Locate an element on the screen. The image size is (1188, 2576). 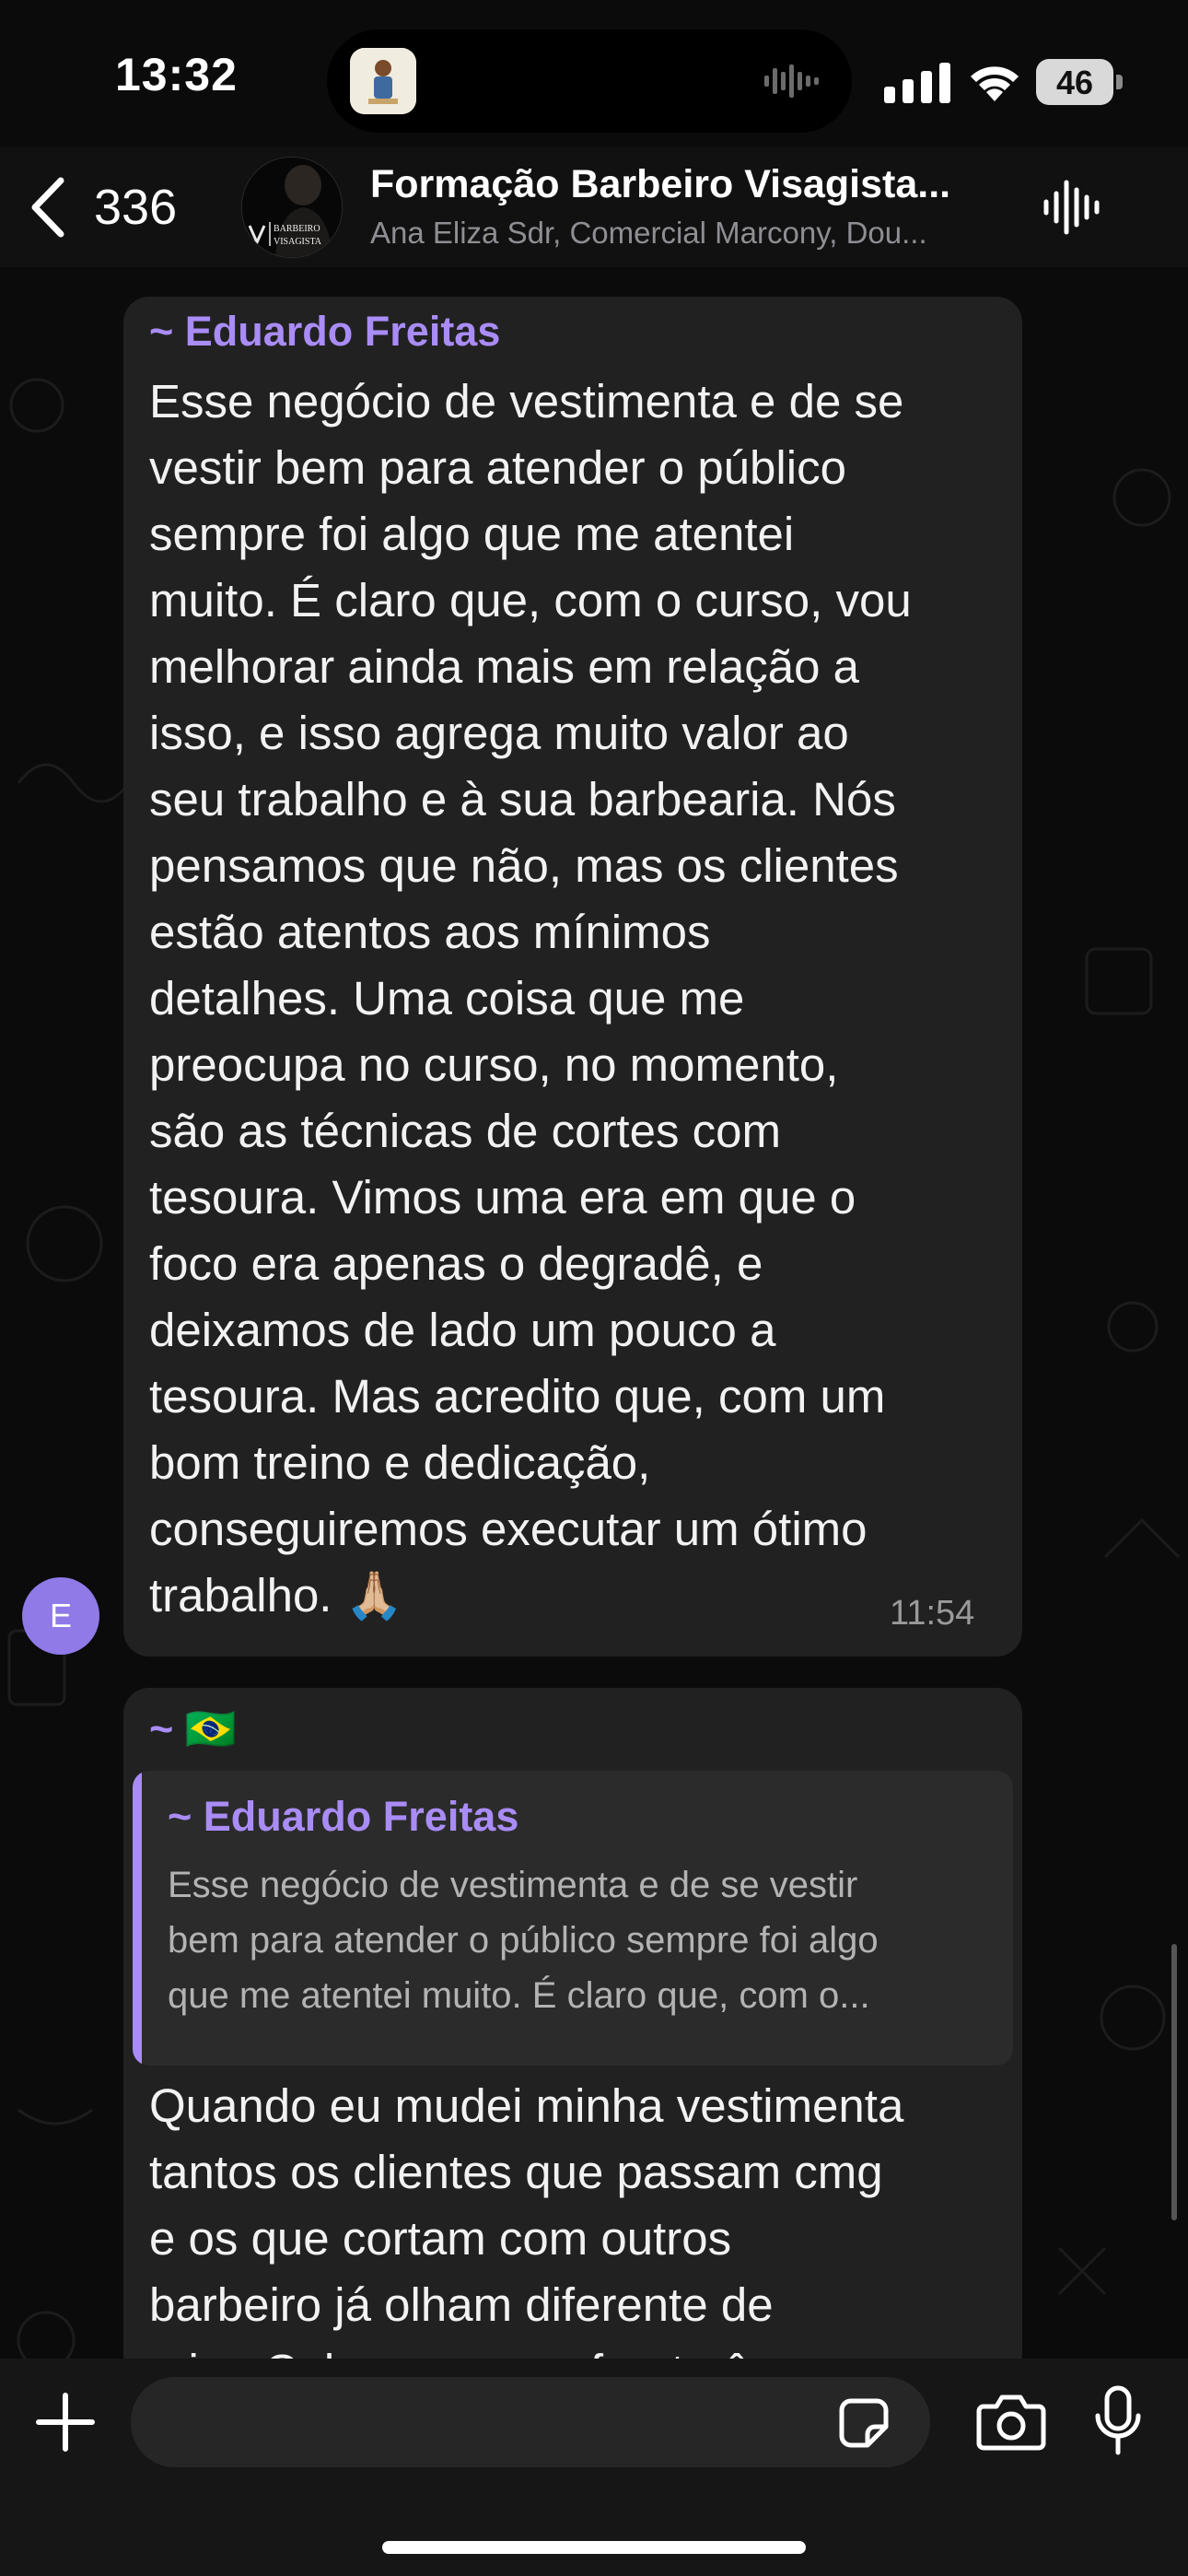
back-button: 336 is located at coordinates (118, 207).